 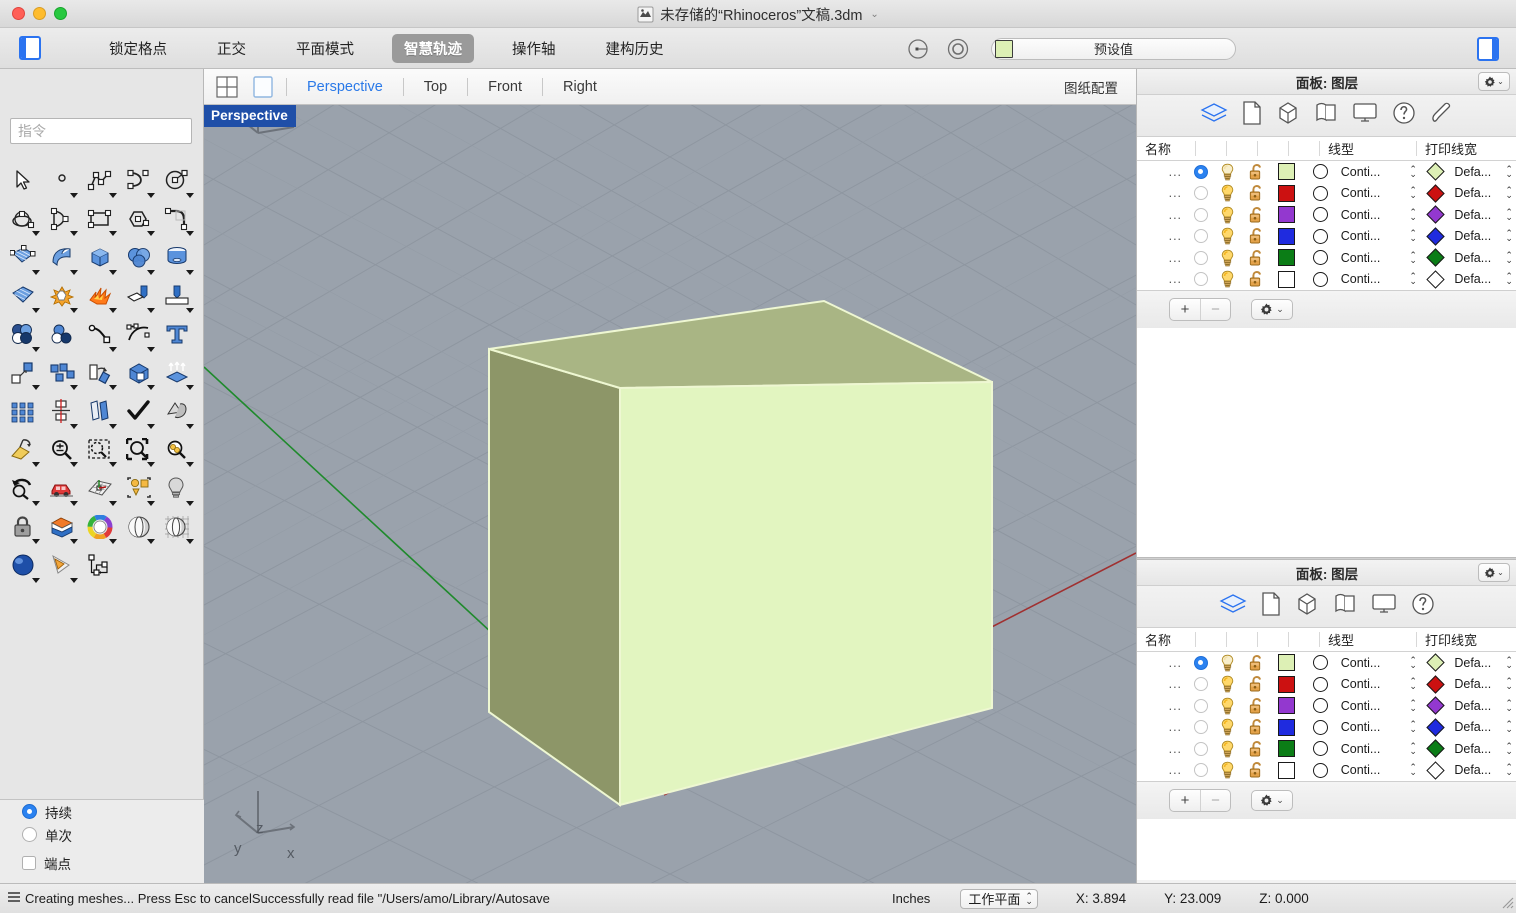 What do you see at coordinates (100, 450) in the screenshot?
I see `zoom-window-tool` at bounding box center [100, 450].